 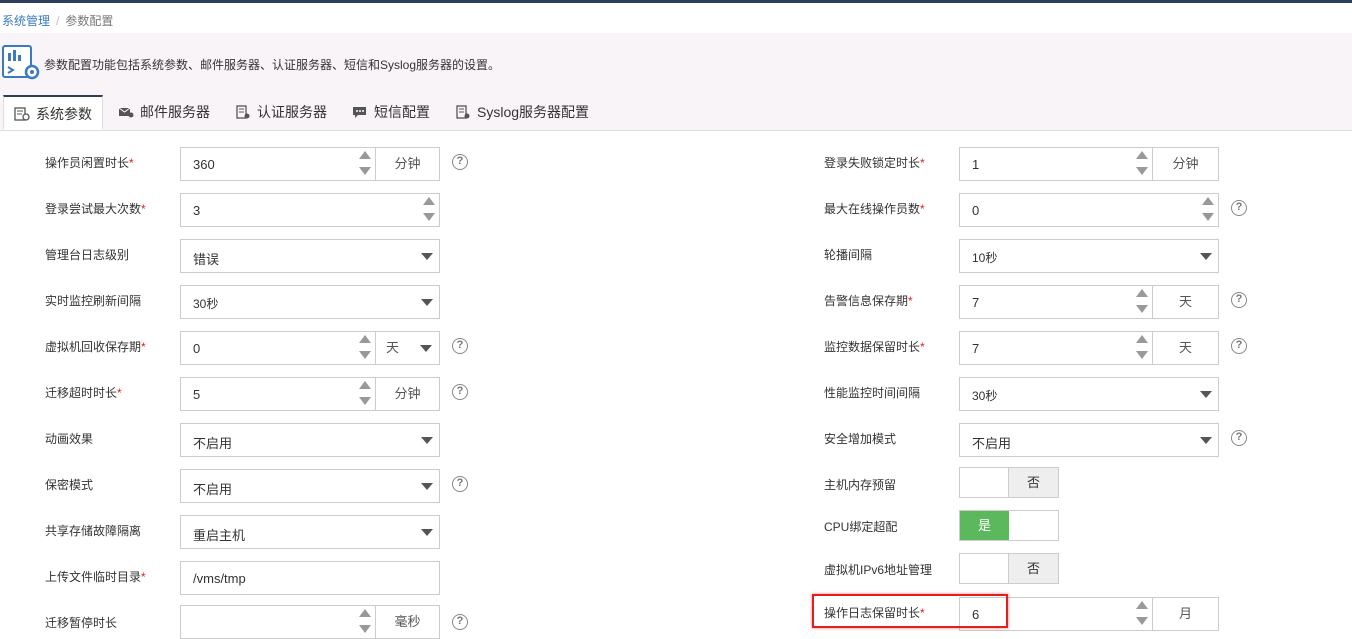 What do you see at coordinates (278, 394) in the screenshot?
I see `migration-timeout-input: 5` at bounding box center [278, 394].